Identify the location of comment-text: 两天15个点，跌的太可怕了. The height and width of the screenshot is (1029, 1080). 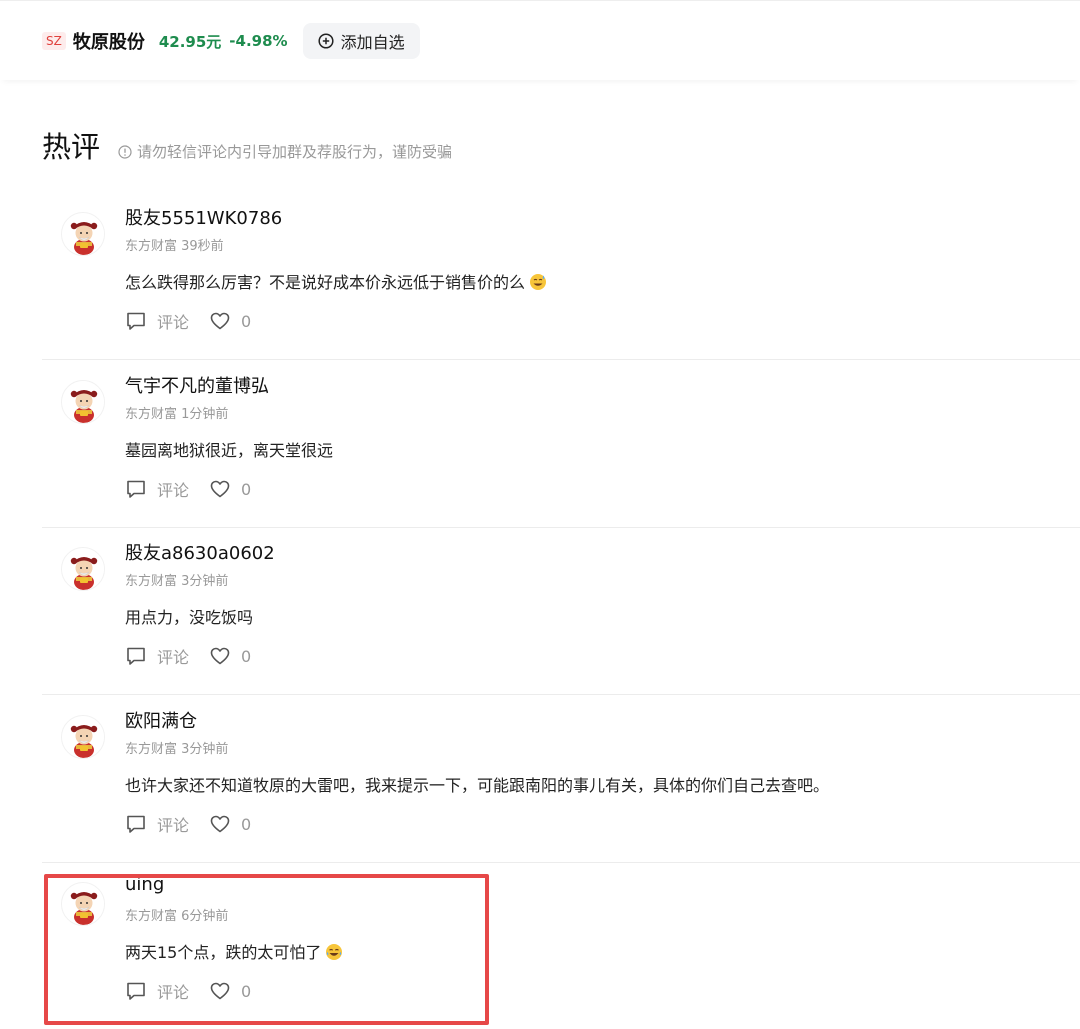
(234, 951).